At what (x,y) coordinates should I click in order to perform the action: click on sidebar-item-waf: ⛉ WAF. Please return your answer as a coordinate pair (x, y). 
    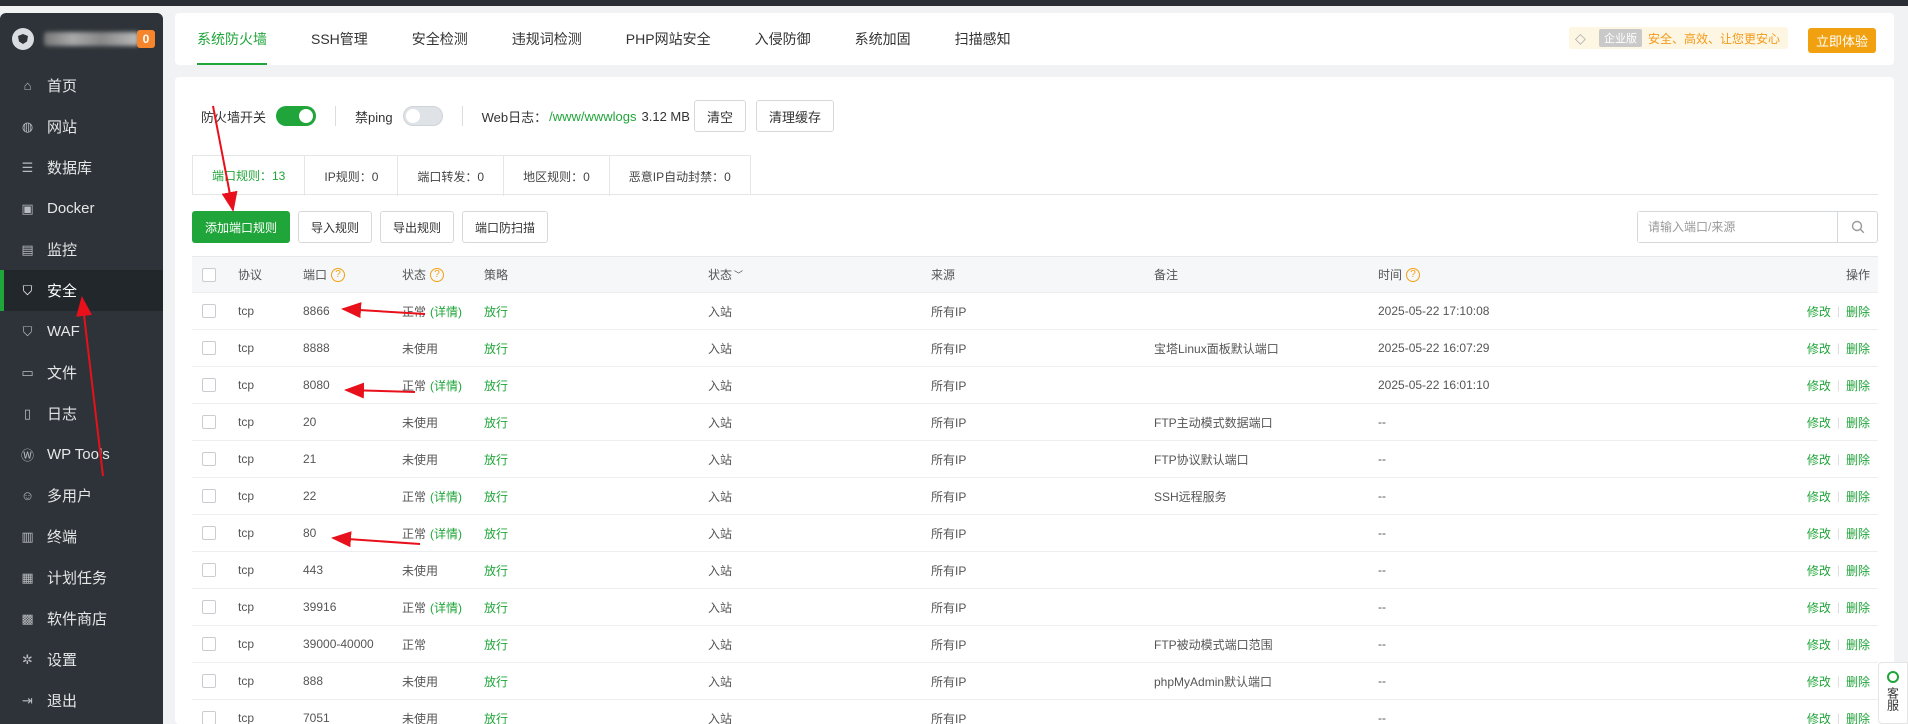
    Looking at the image, I should click on (81, 331).